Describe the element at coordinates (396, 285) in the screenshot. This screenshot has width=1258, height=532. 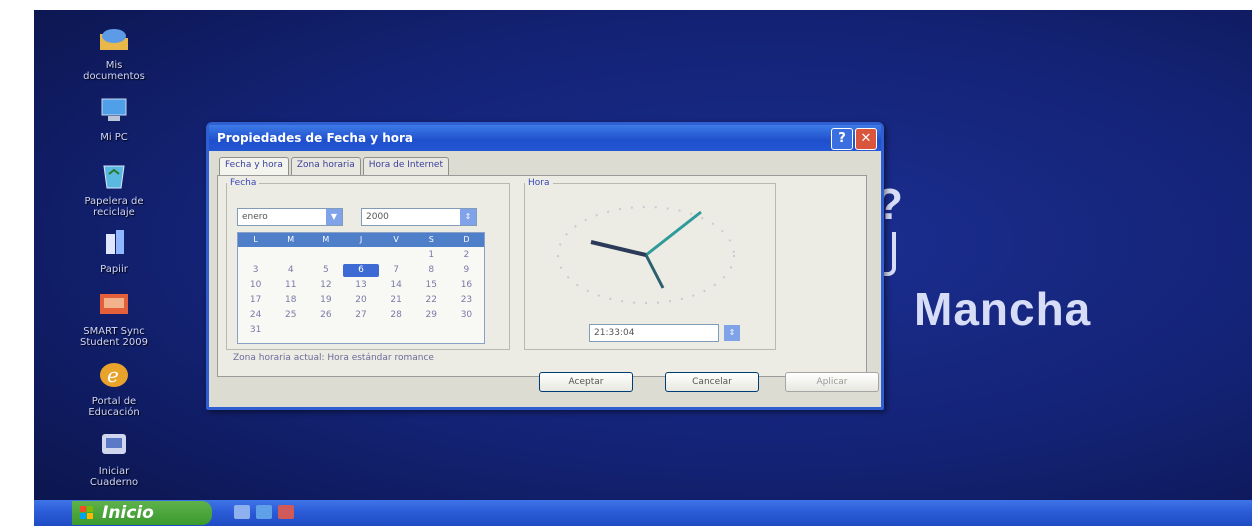
I see `calendar-day: 14` at that location.